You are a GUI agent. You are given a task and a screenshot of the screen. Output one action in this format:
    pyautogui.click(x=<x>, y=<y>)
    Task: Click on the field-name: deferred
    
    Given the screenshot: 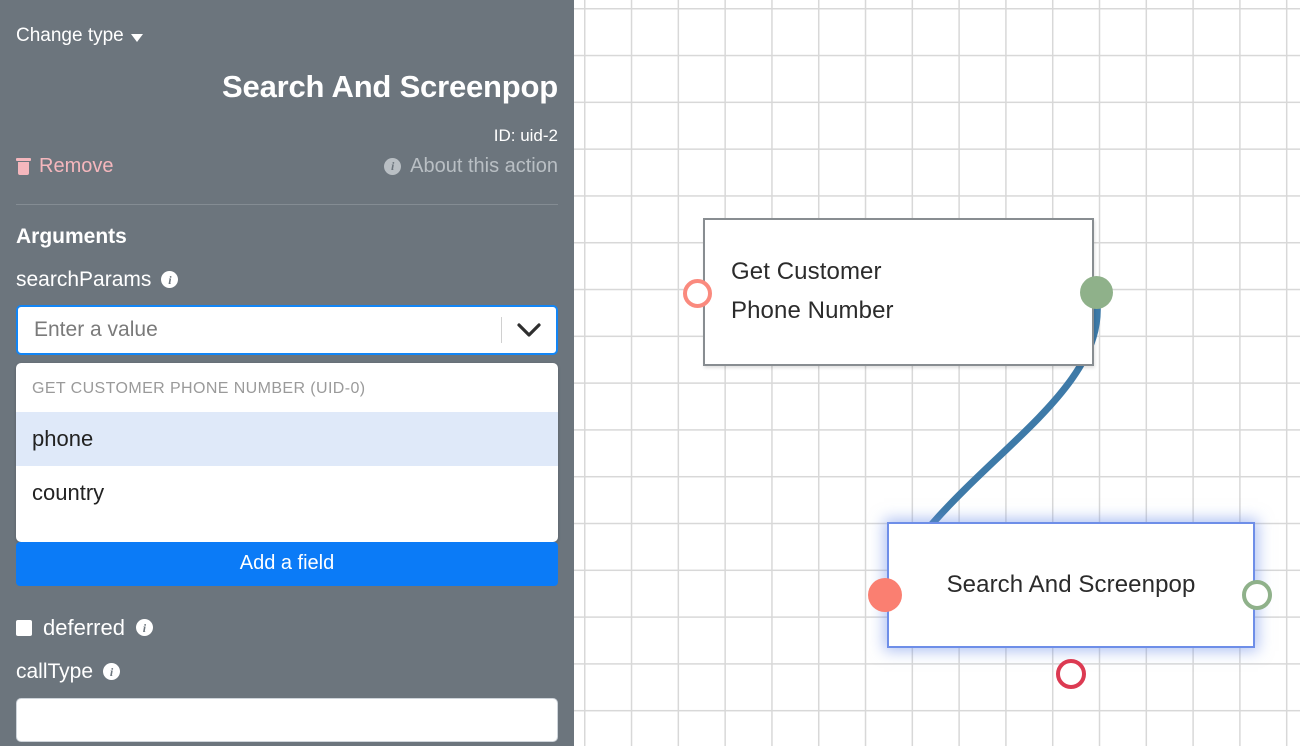 What is the action you would take?
    pyautogui.click(x=84, y=627)
    